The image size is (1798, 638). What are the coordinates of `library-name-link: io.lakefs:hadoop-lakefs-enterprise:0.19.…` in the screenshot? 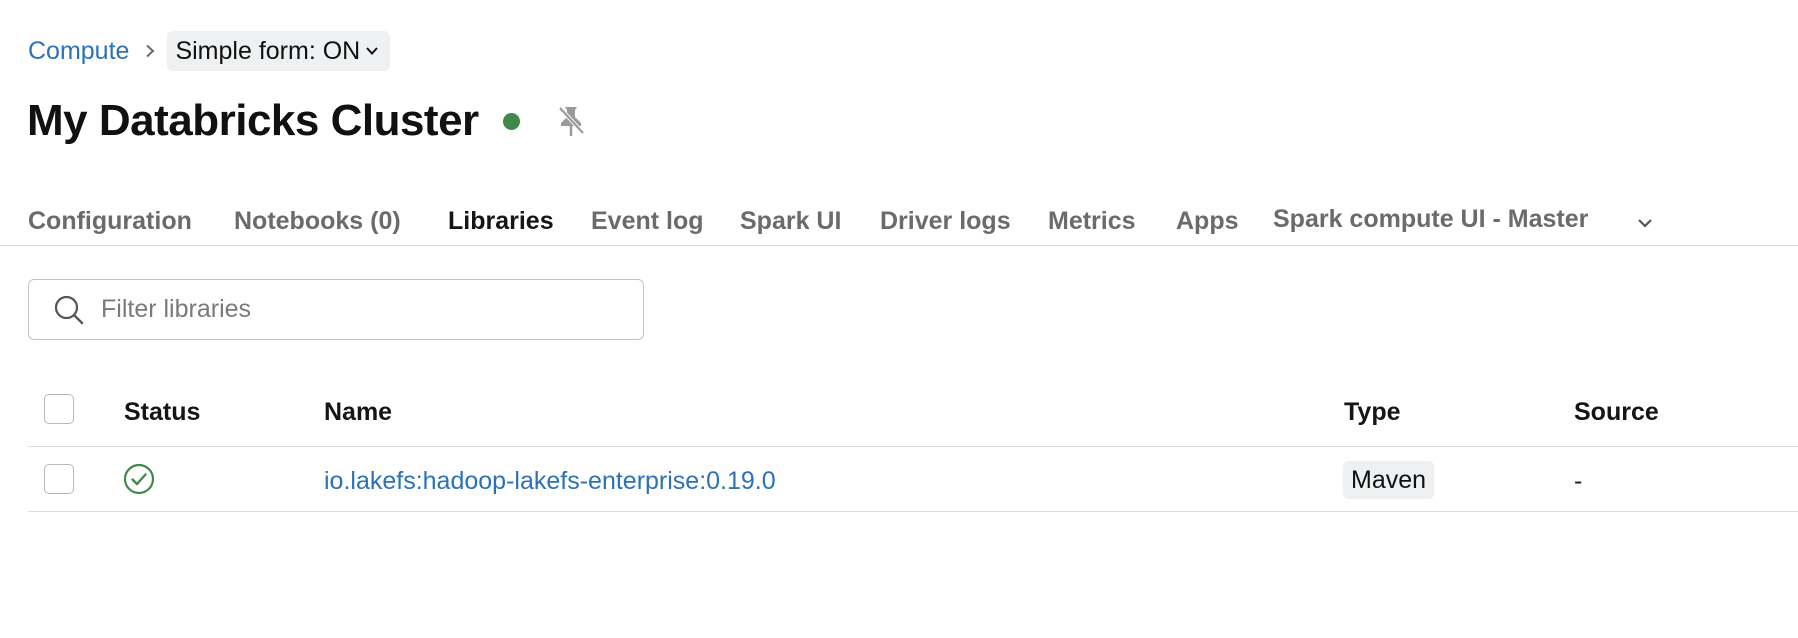 It's located at (550, 481).